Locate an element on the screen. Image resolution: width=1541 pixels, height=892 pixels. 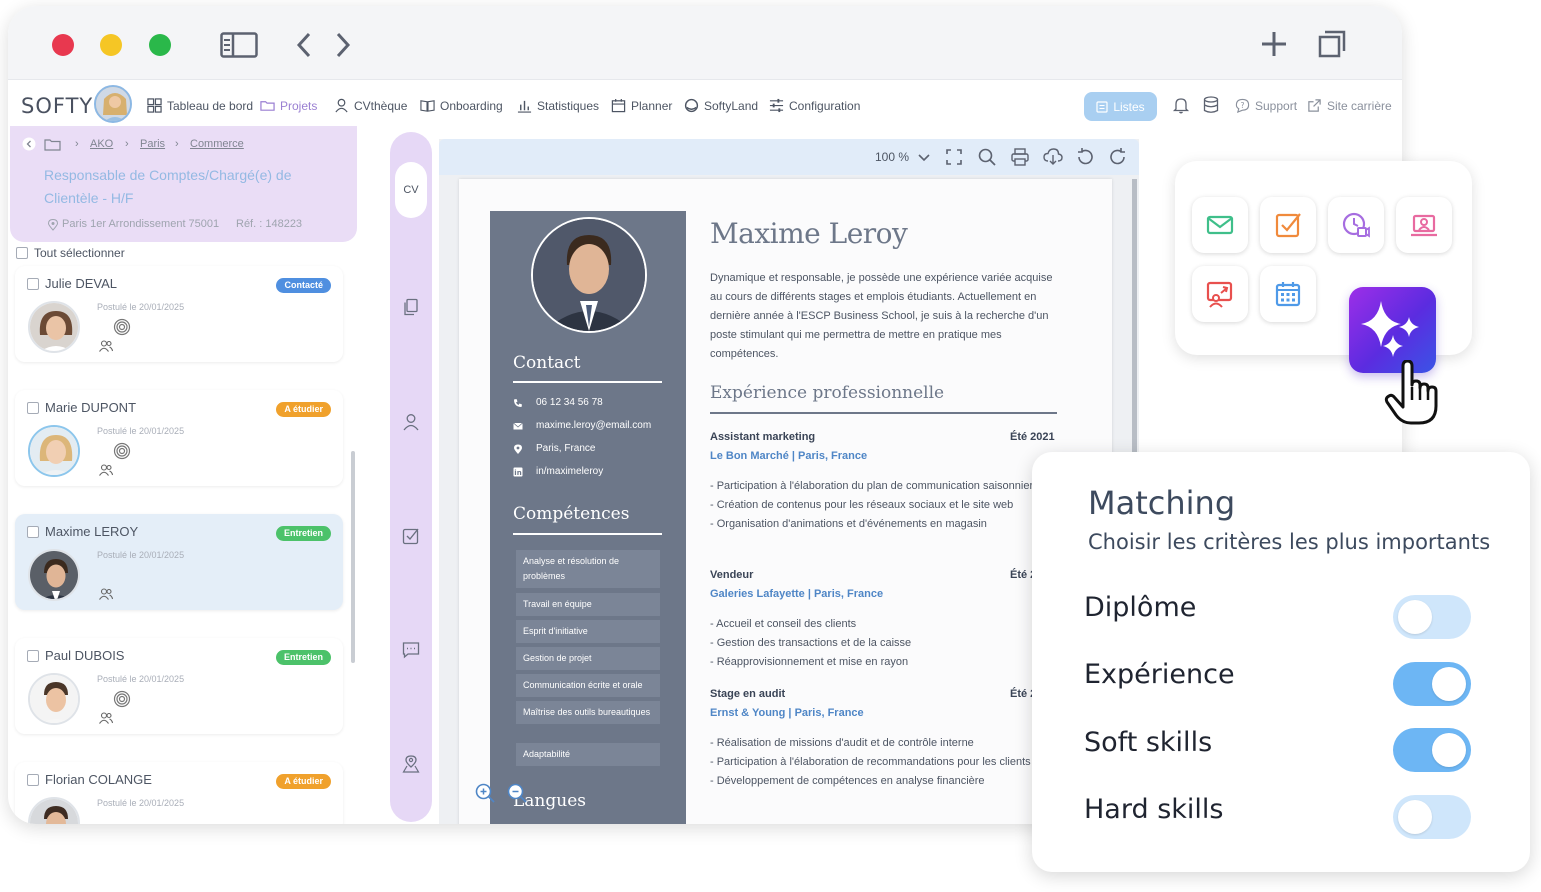
cv-job-company: Ernst & Young | Paris, France is located at coordinates (787, 713).